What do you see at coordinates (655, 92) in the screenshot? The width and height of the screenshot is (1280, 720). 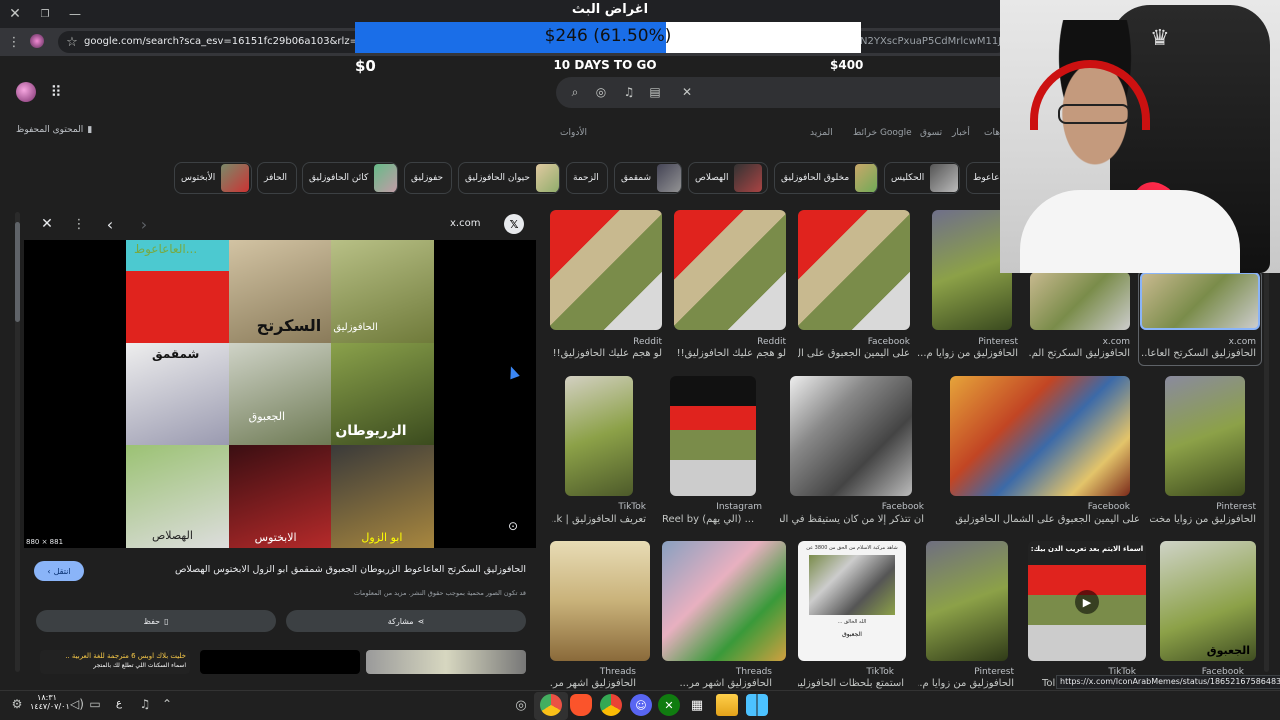 I see `keyboard-icon: ▤` at bounding box center [655, 92].